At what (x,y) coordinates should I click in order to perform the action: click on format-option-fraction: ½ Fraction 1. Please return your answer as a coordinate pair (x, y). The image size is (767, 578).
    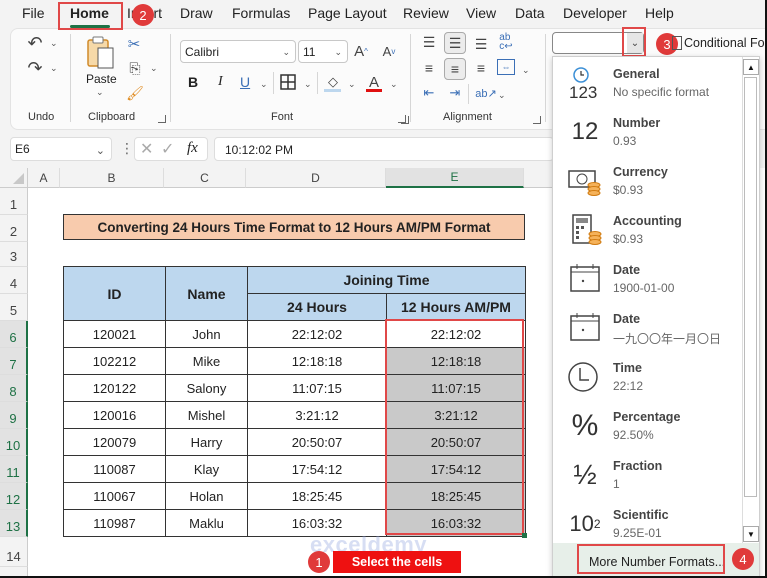
    Looking at the image, I should click on (648, 475).